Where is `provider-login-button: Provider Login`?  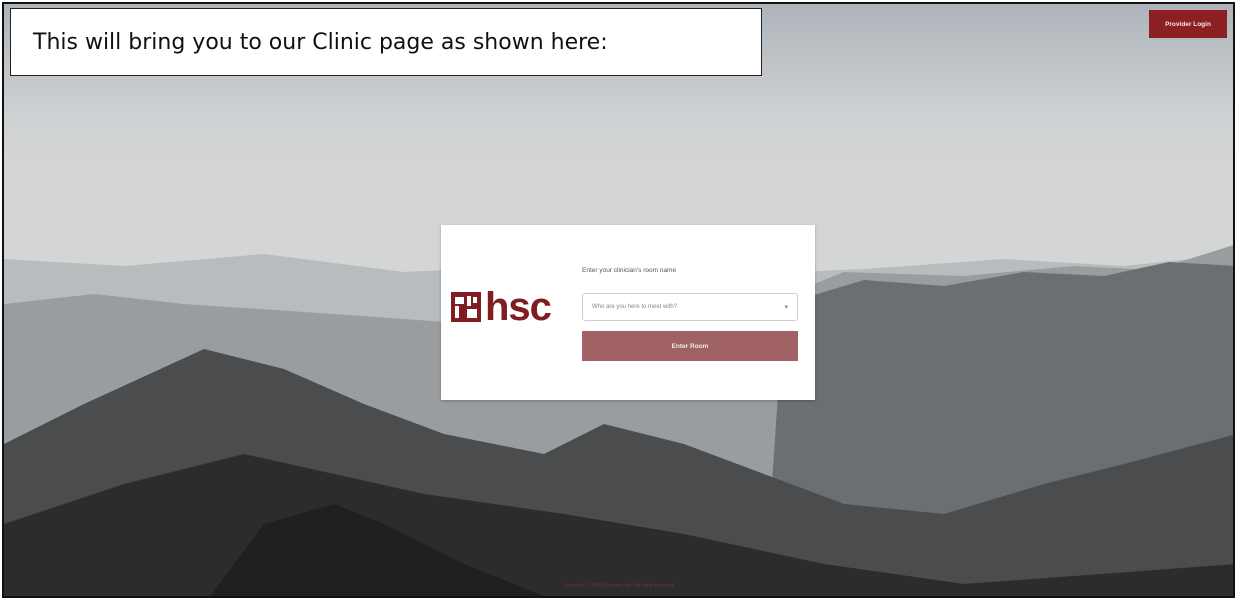 provider-login-button: Provider Login is located at coordinates (1188, 24).